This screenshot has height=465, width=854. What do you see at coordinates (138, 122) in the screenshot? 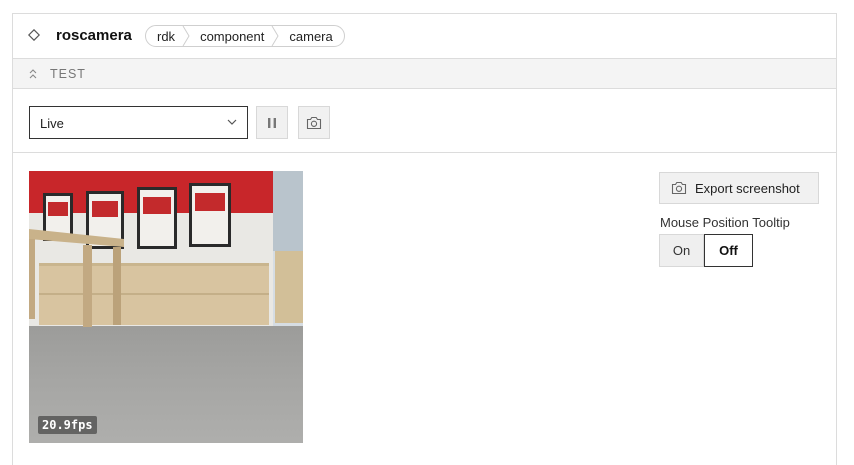
I see `stream-mode-select: Live` at bounding box center [138, 122].